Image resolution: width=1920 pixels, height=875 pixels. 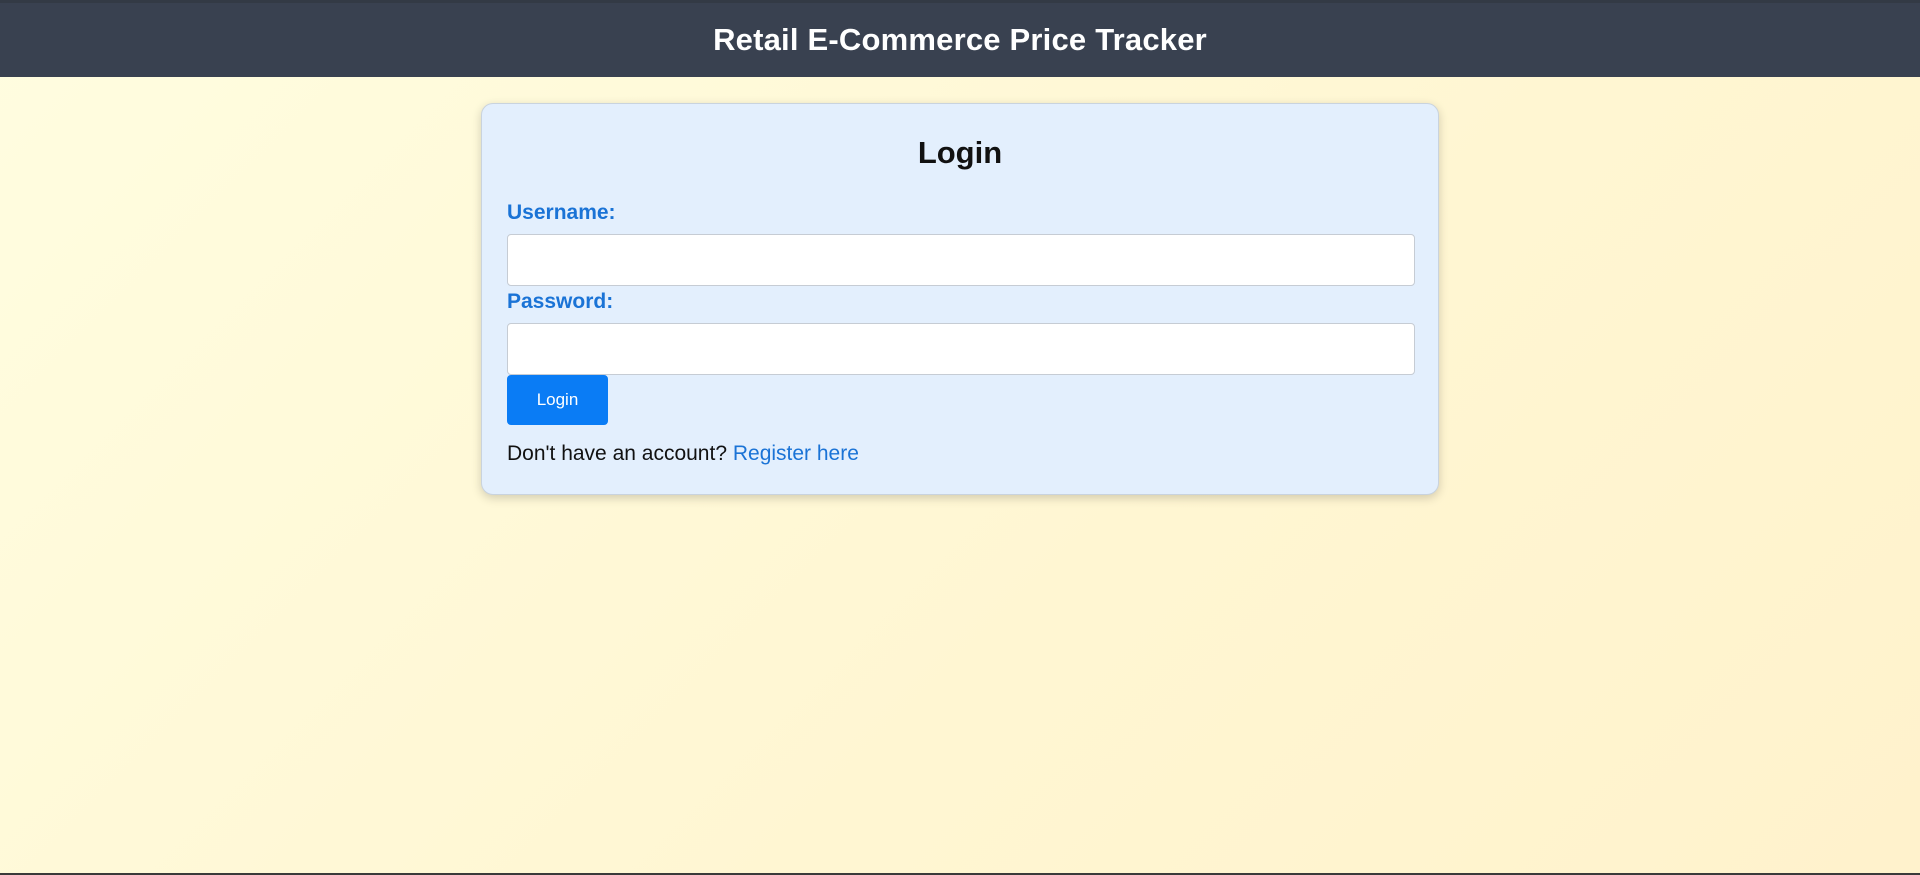 I want to click on app-header: Retail E-Commerce Price Tracker, so click(x=960, y=38).